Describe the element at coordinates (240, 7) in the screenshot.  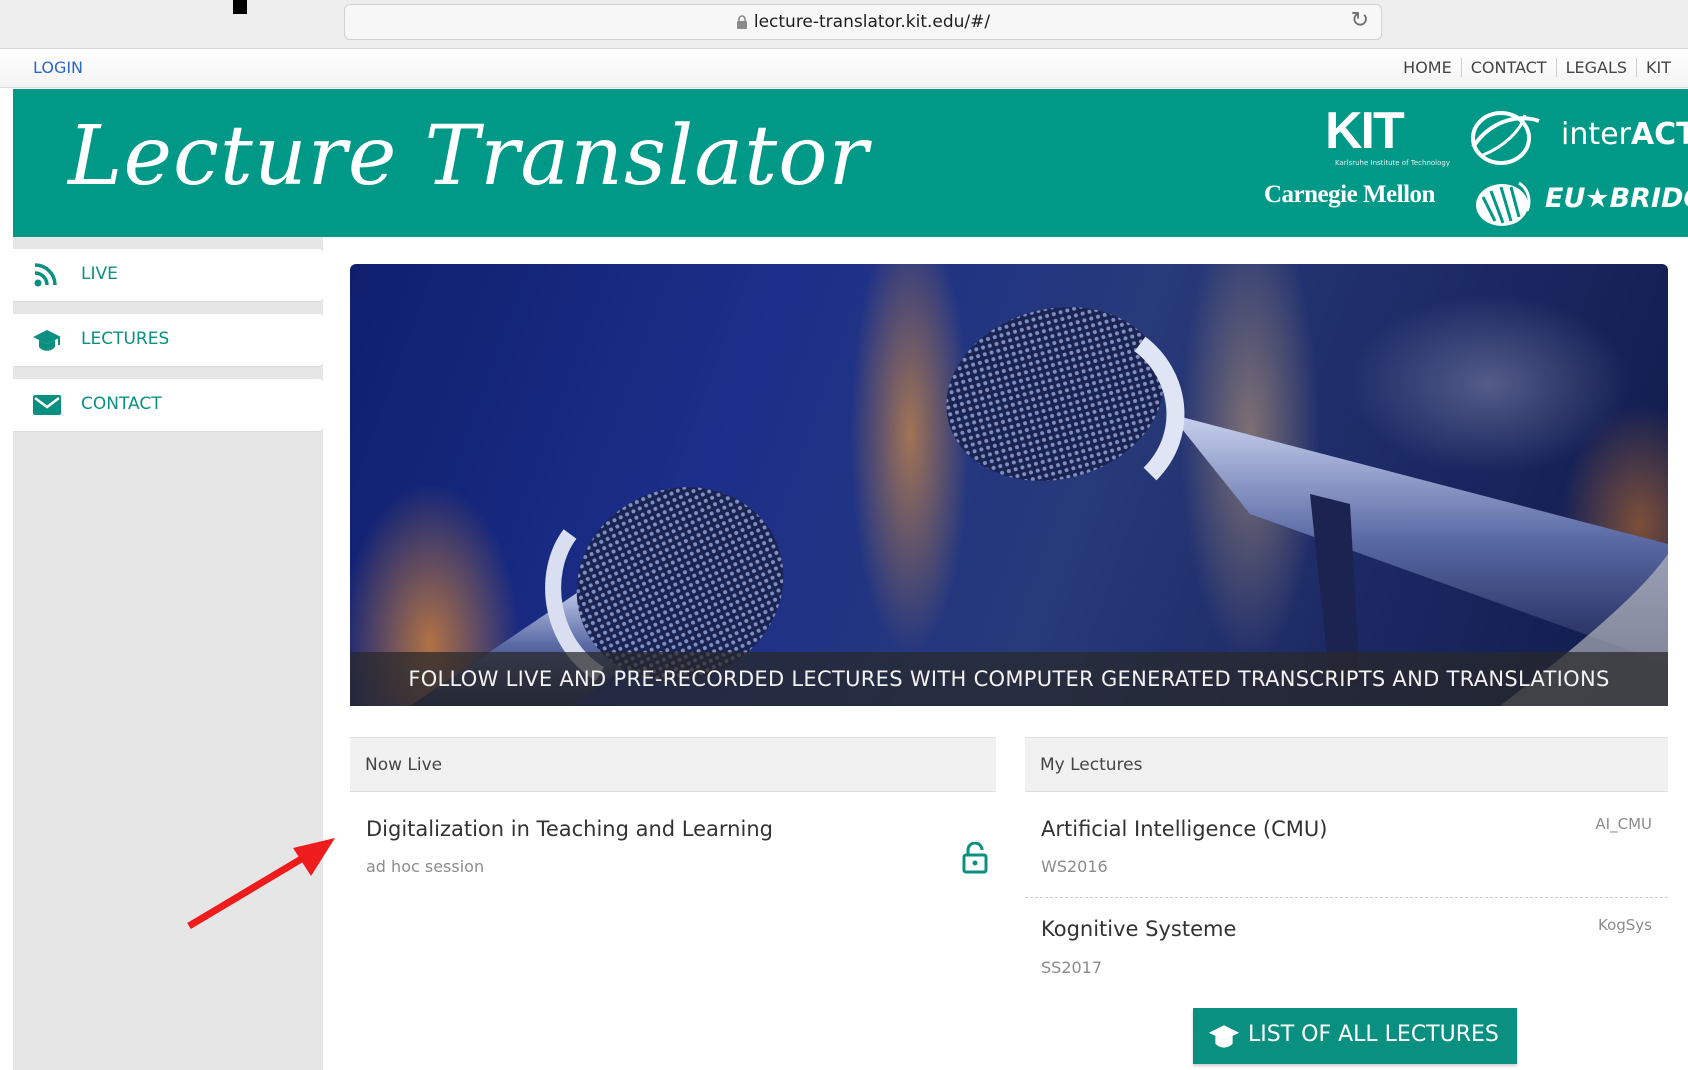
I see `window-edge-fragment` at that location.